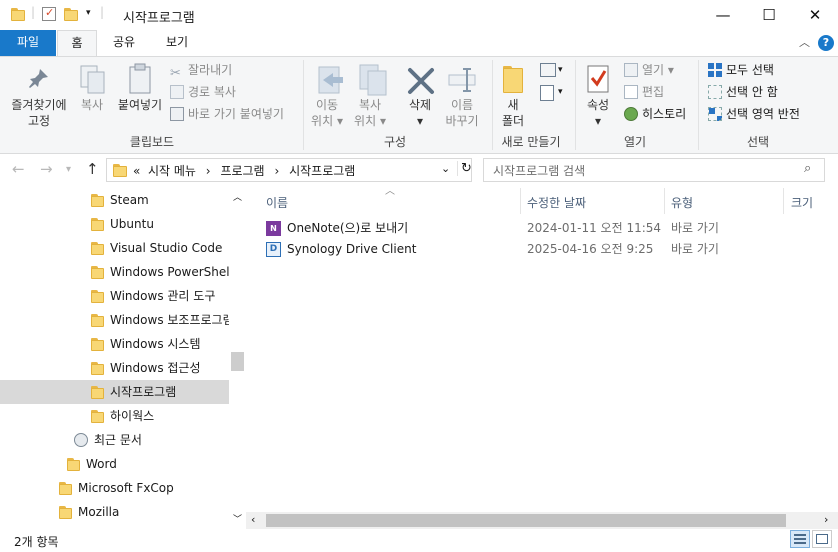 Image resolution: width=838 pixels, height=552 pixels. I want to click on invert-selection-icon, so click(715, 114).